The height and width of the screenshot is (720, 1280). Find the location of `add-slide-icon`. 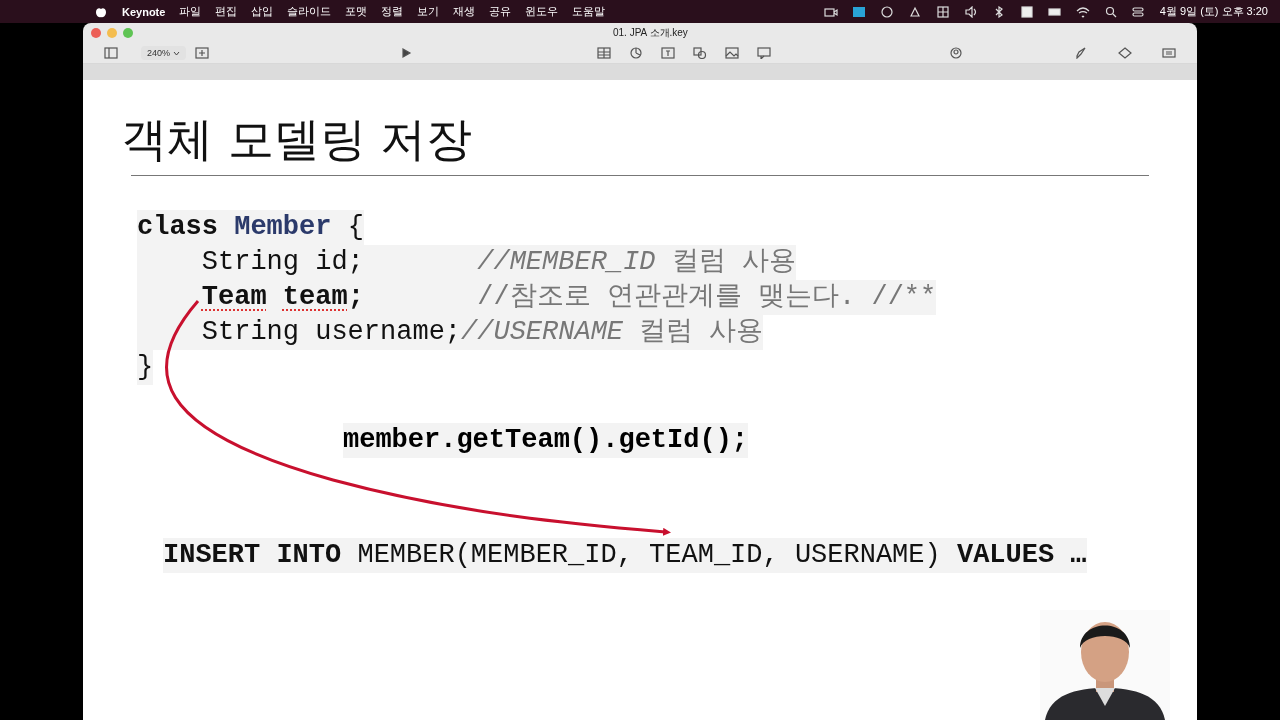

add-slide-icon is located at coordinates (202, 53).